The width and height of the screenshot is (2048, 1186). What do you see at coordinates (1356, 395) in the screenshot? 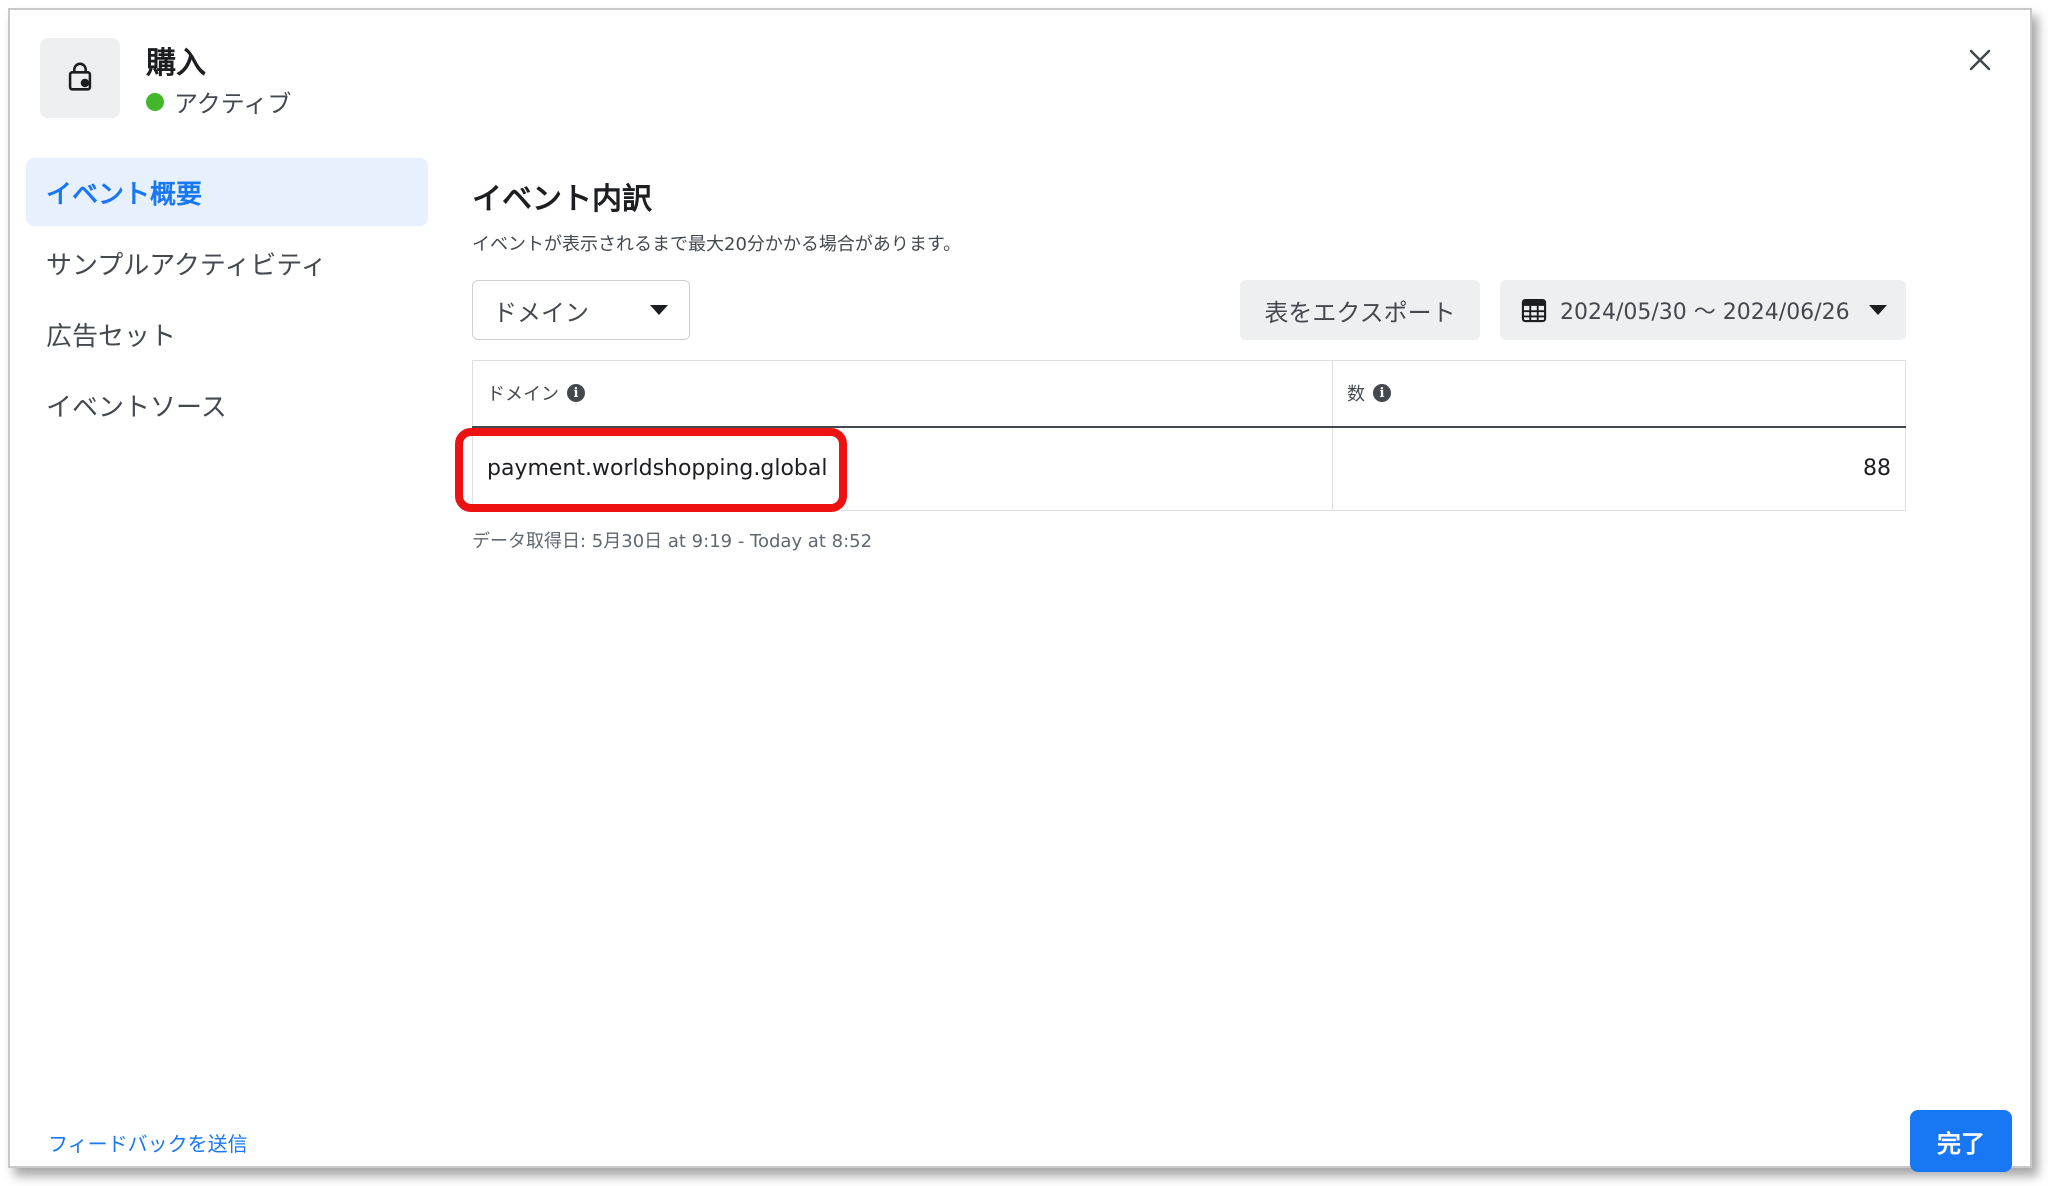
I see `column-header-label: 数` at bounding box center [1356, 395].